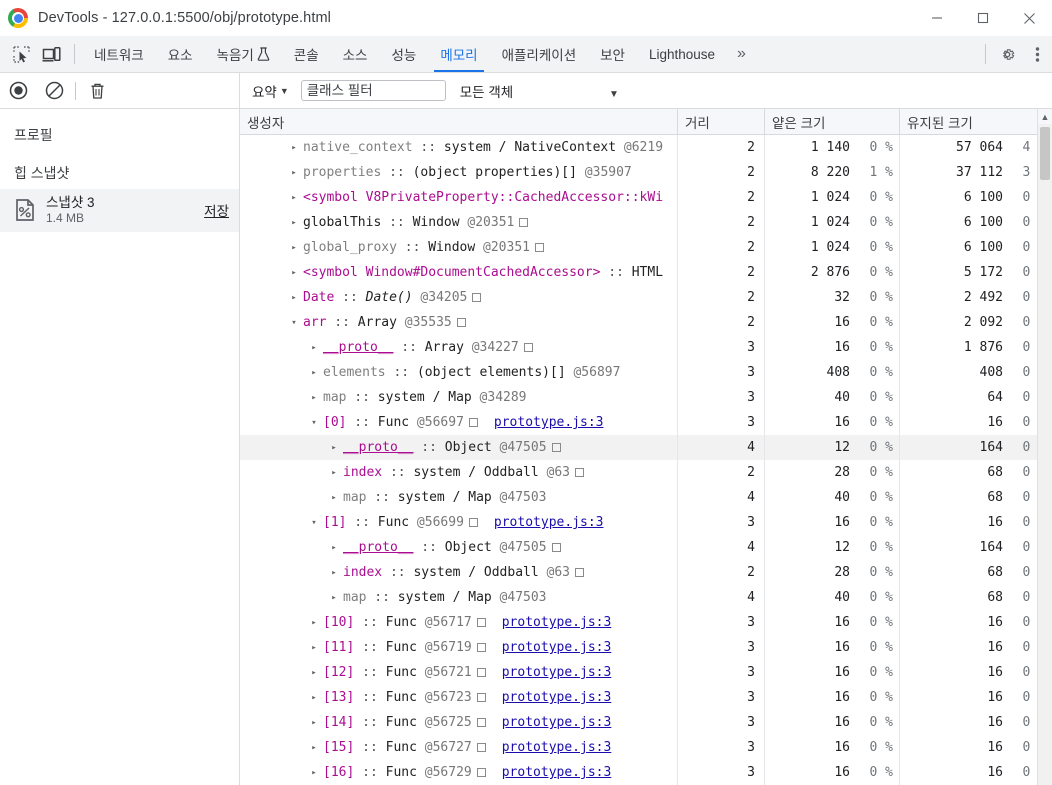  Describe the element at coordinates (539, 91) in the screenshot. I see `object-scope-dropdown: 모든 객체 ▼` at that location.